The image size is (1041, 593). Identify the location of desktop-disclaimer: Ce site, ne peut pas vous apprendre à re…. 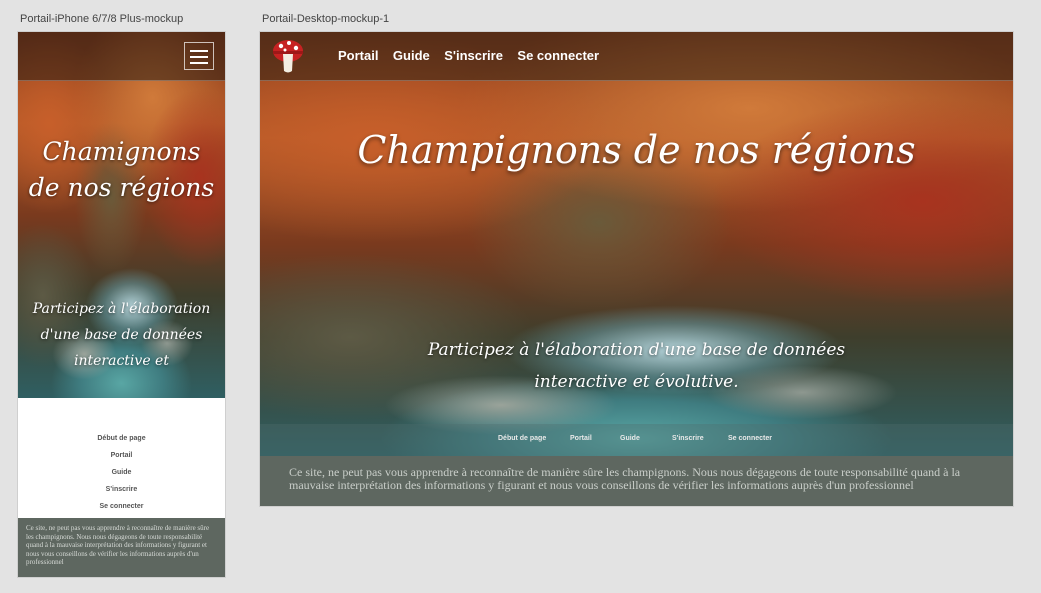
(636, 481).